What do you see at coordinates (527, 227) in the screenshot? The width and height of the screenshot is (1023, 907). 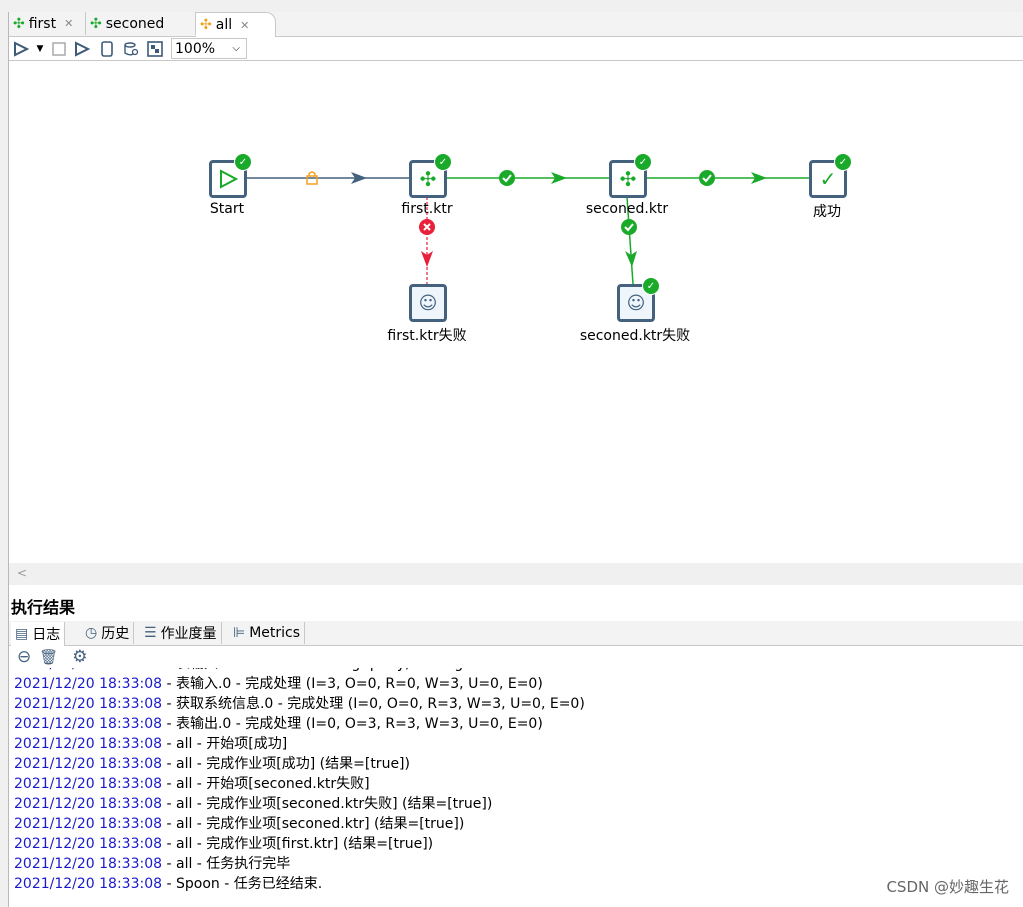 I see `hops-layer` at bounding box center [527, 227].